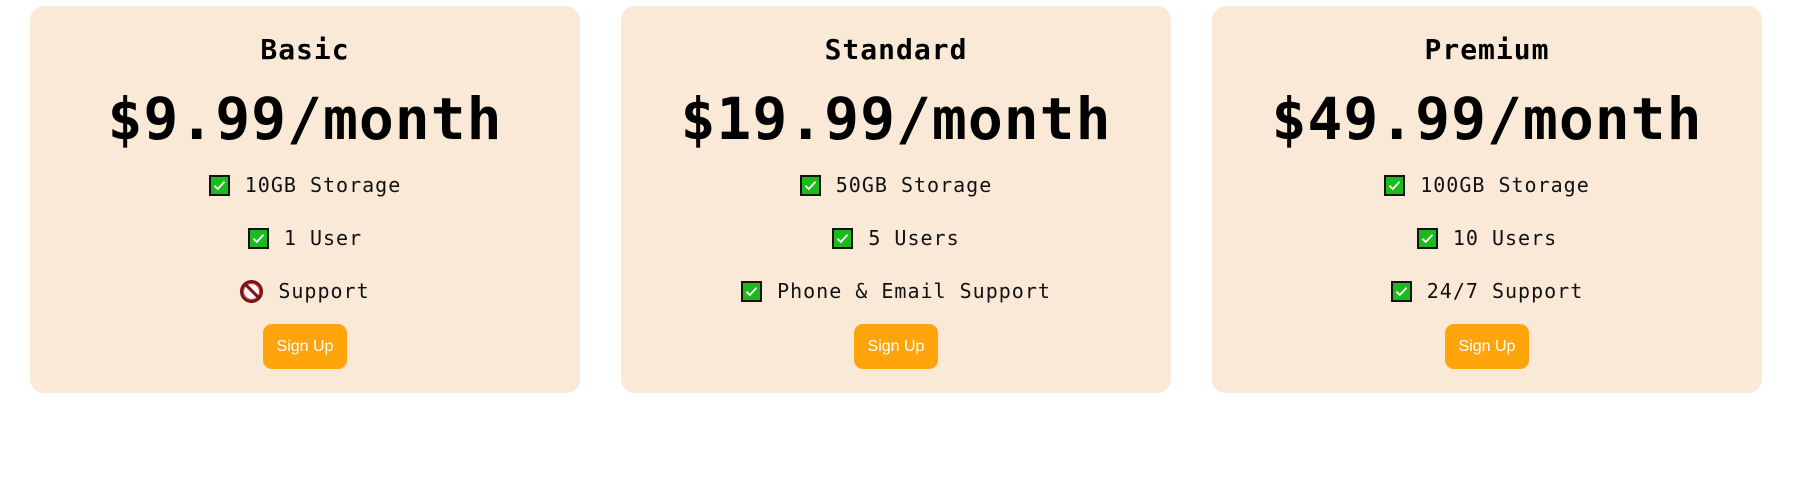 The image size is (1805, 487). Describe the element at coordinates (896, 119) in the screenshot. I see `plan-price: $19.99/month` at that location.